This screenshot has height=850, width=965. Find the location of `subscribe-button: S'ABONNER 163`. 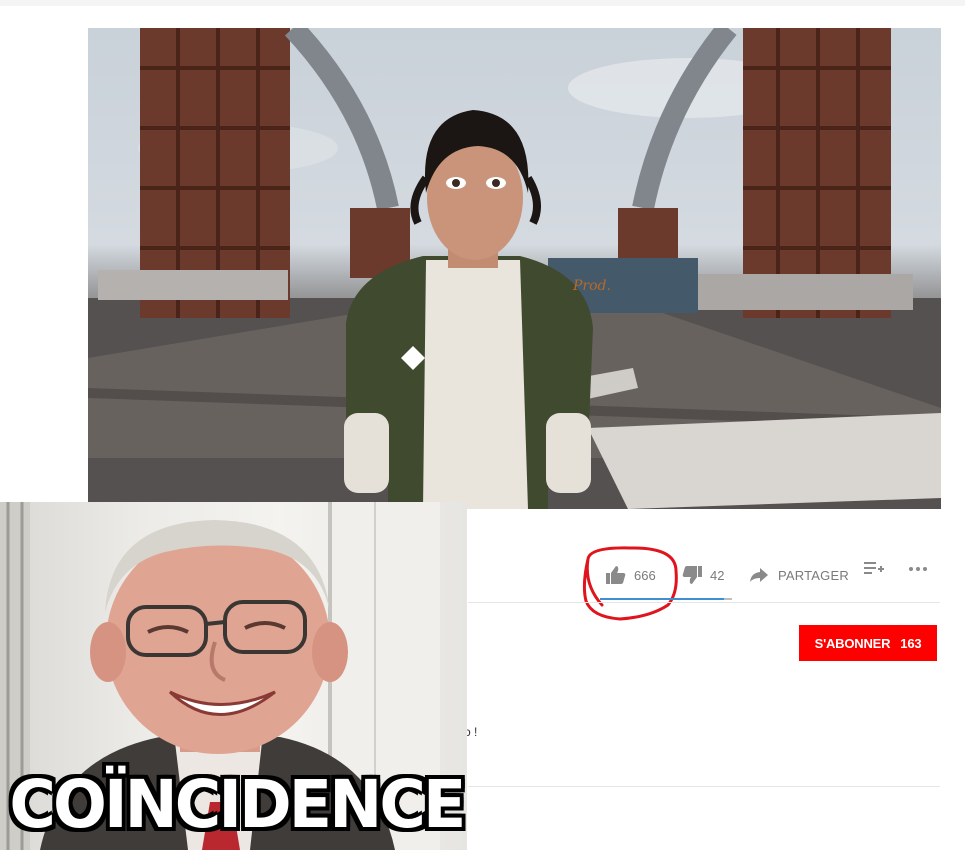

subscribe-button: S'ABONNER 163 is located at coordinates (868, 643).